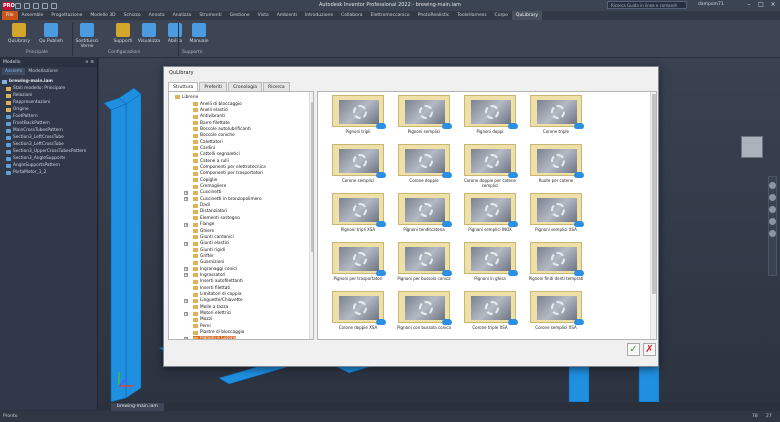 This screenshot has width=780, height=422. I want to click on menu-tab-vista: Vista, so click(263, 15).